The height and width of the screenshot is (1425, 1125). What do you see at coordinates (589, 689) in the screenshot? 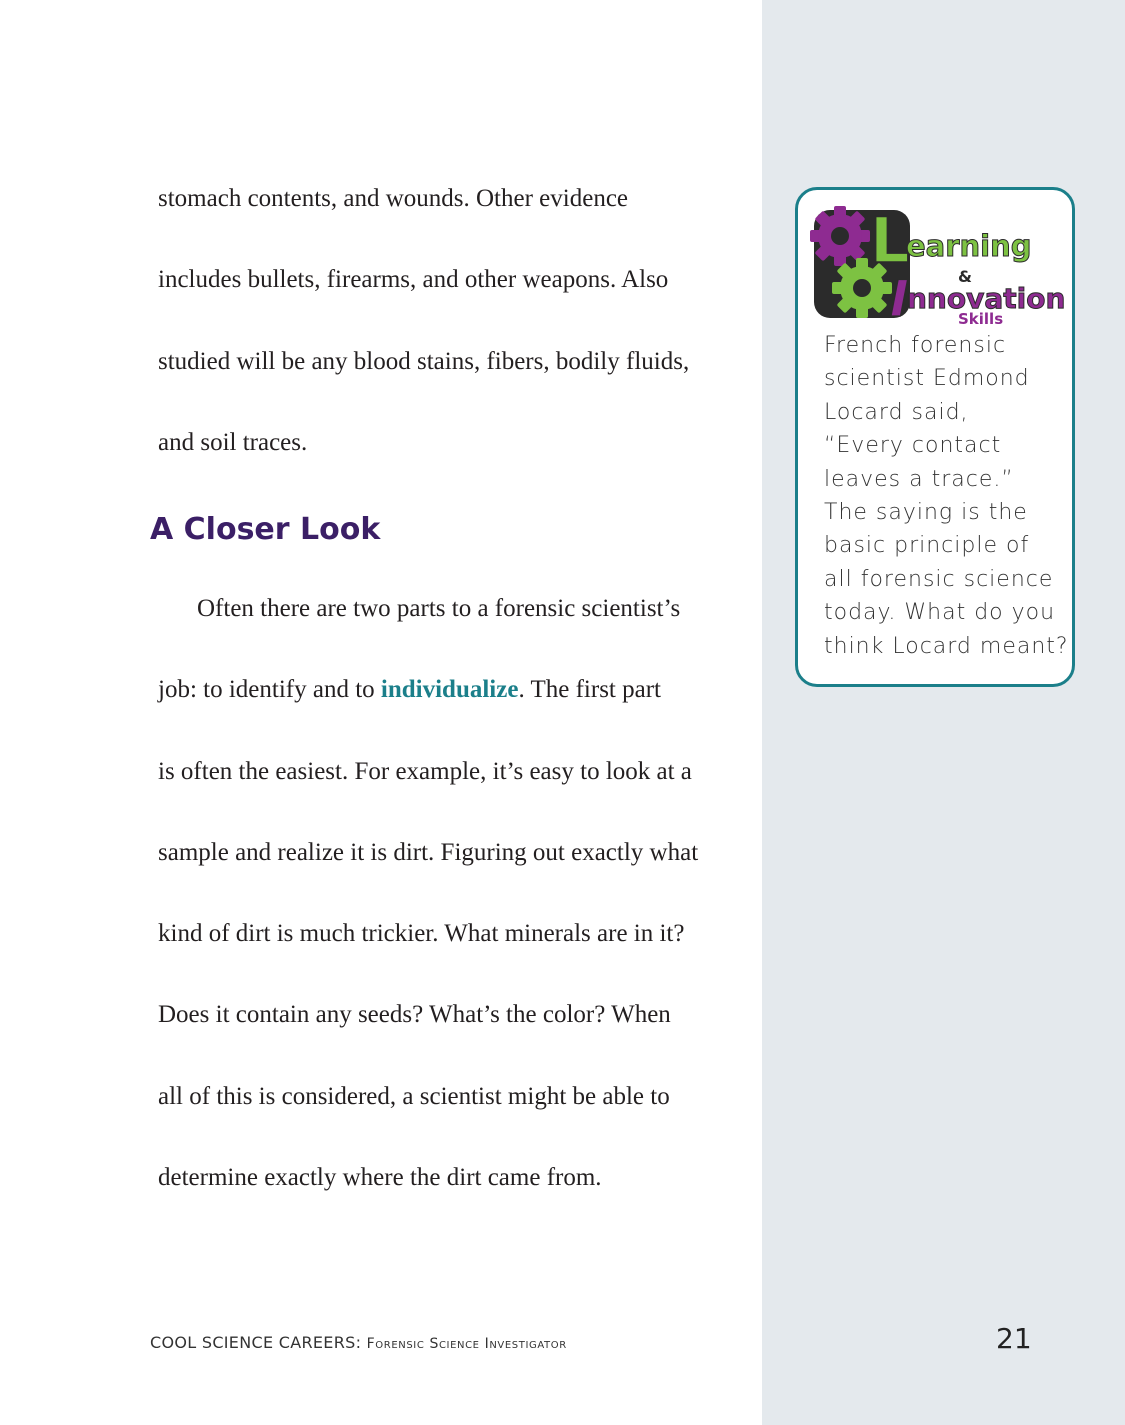
I see `text-span: . The first part` at bounding box center [589, 689].